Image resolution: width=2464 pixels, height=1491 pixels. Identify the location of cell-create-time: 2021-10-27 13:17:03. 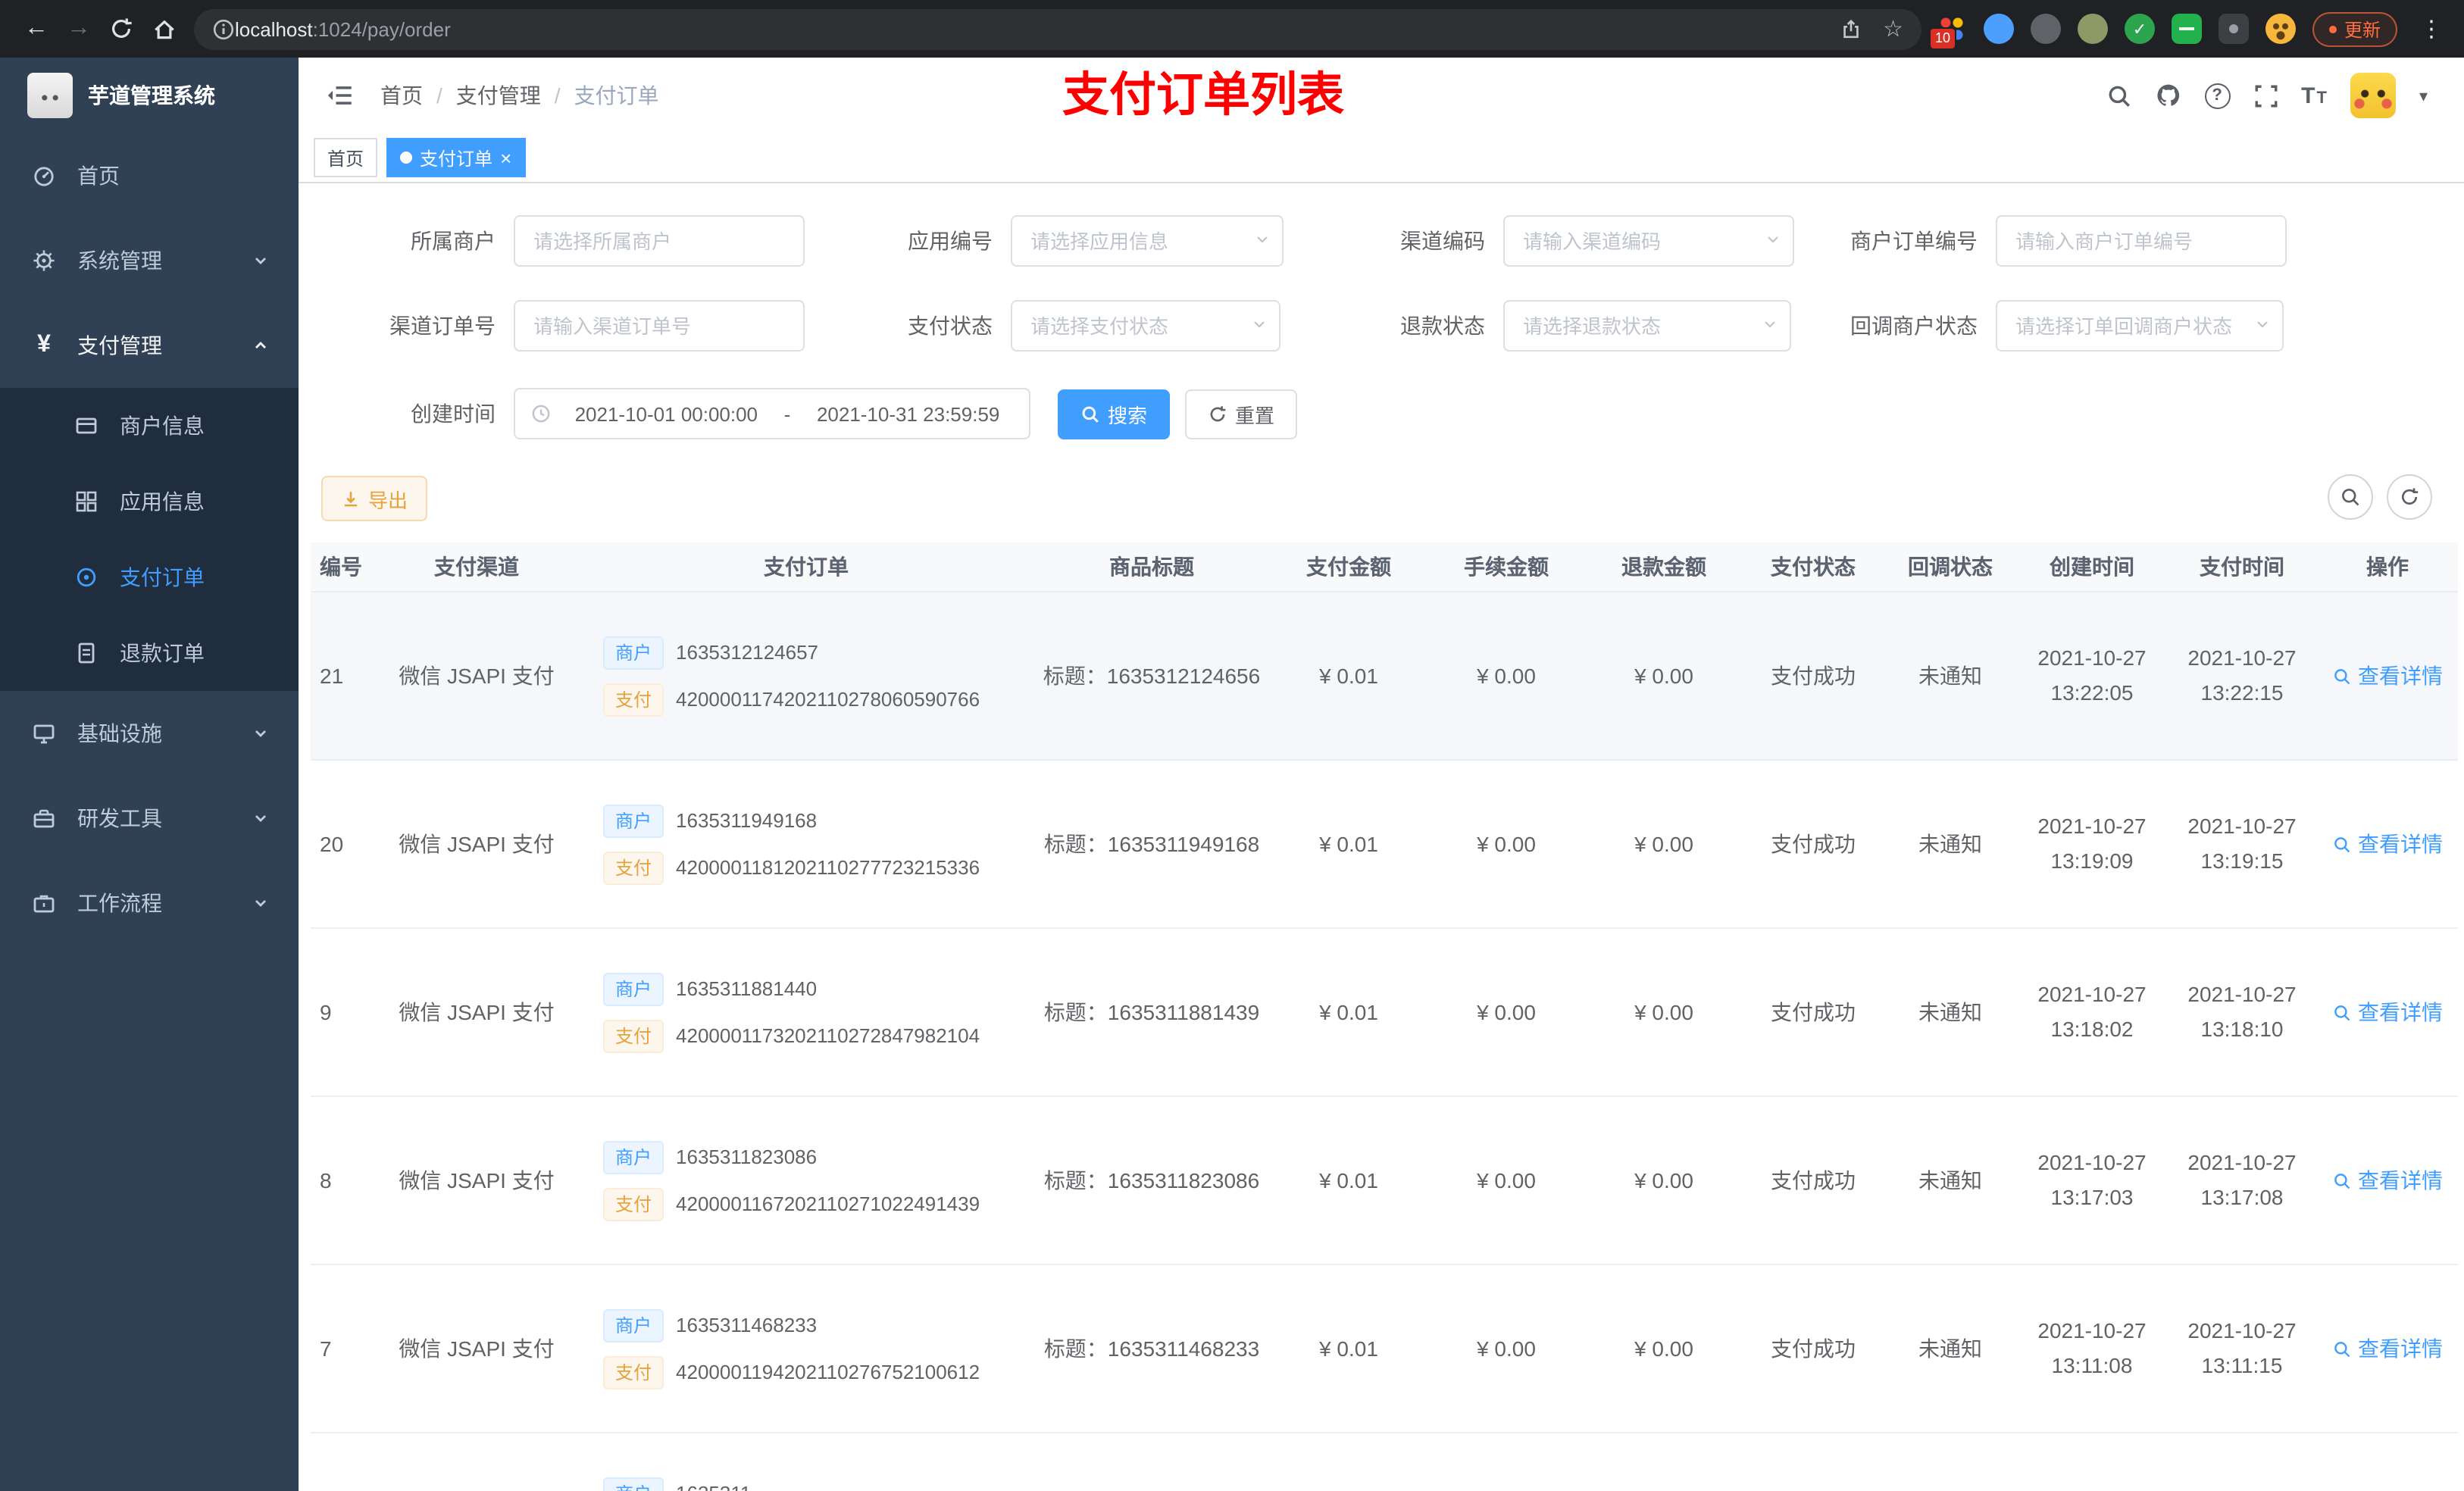
(2092, 1179).